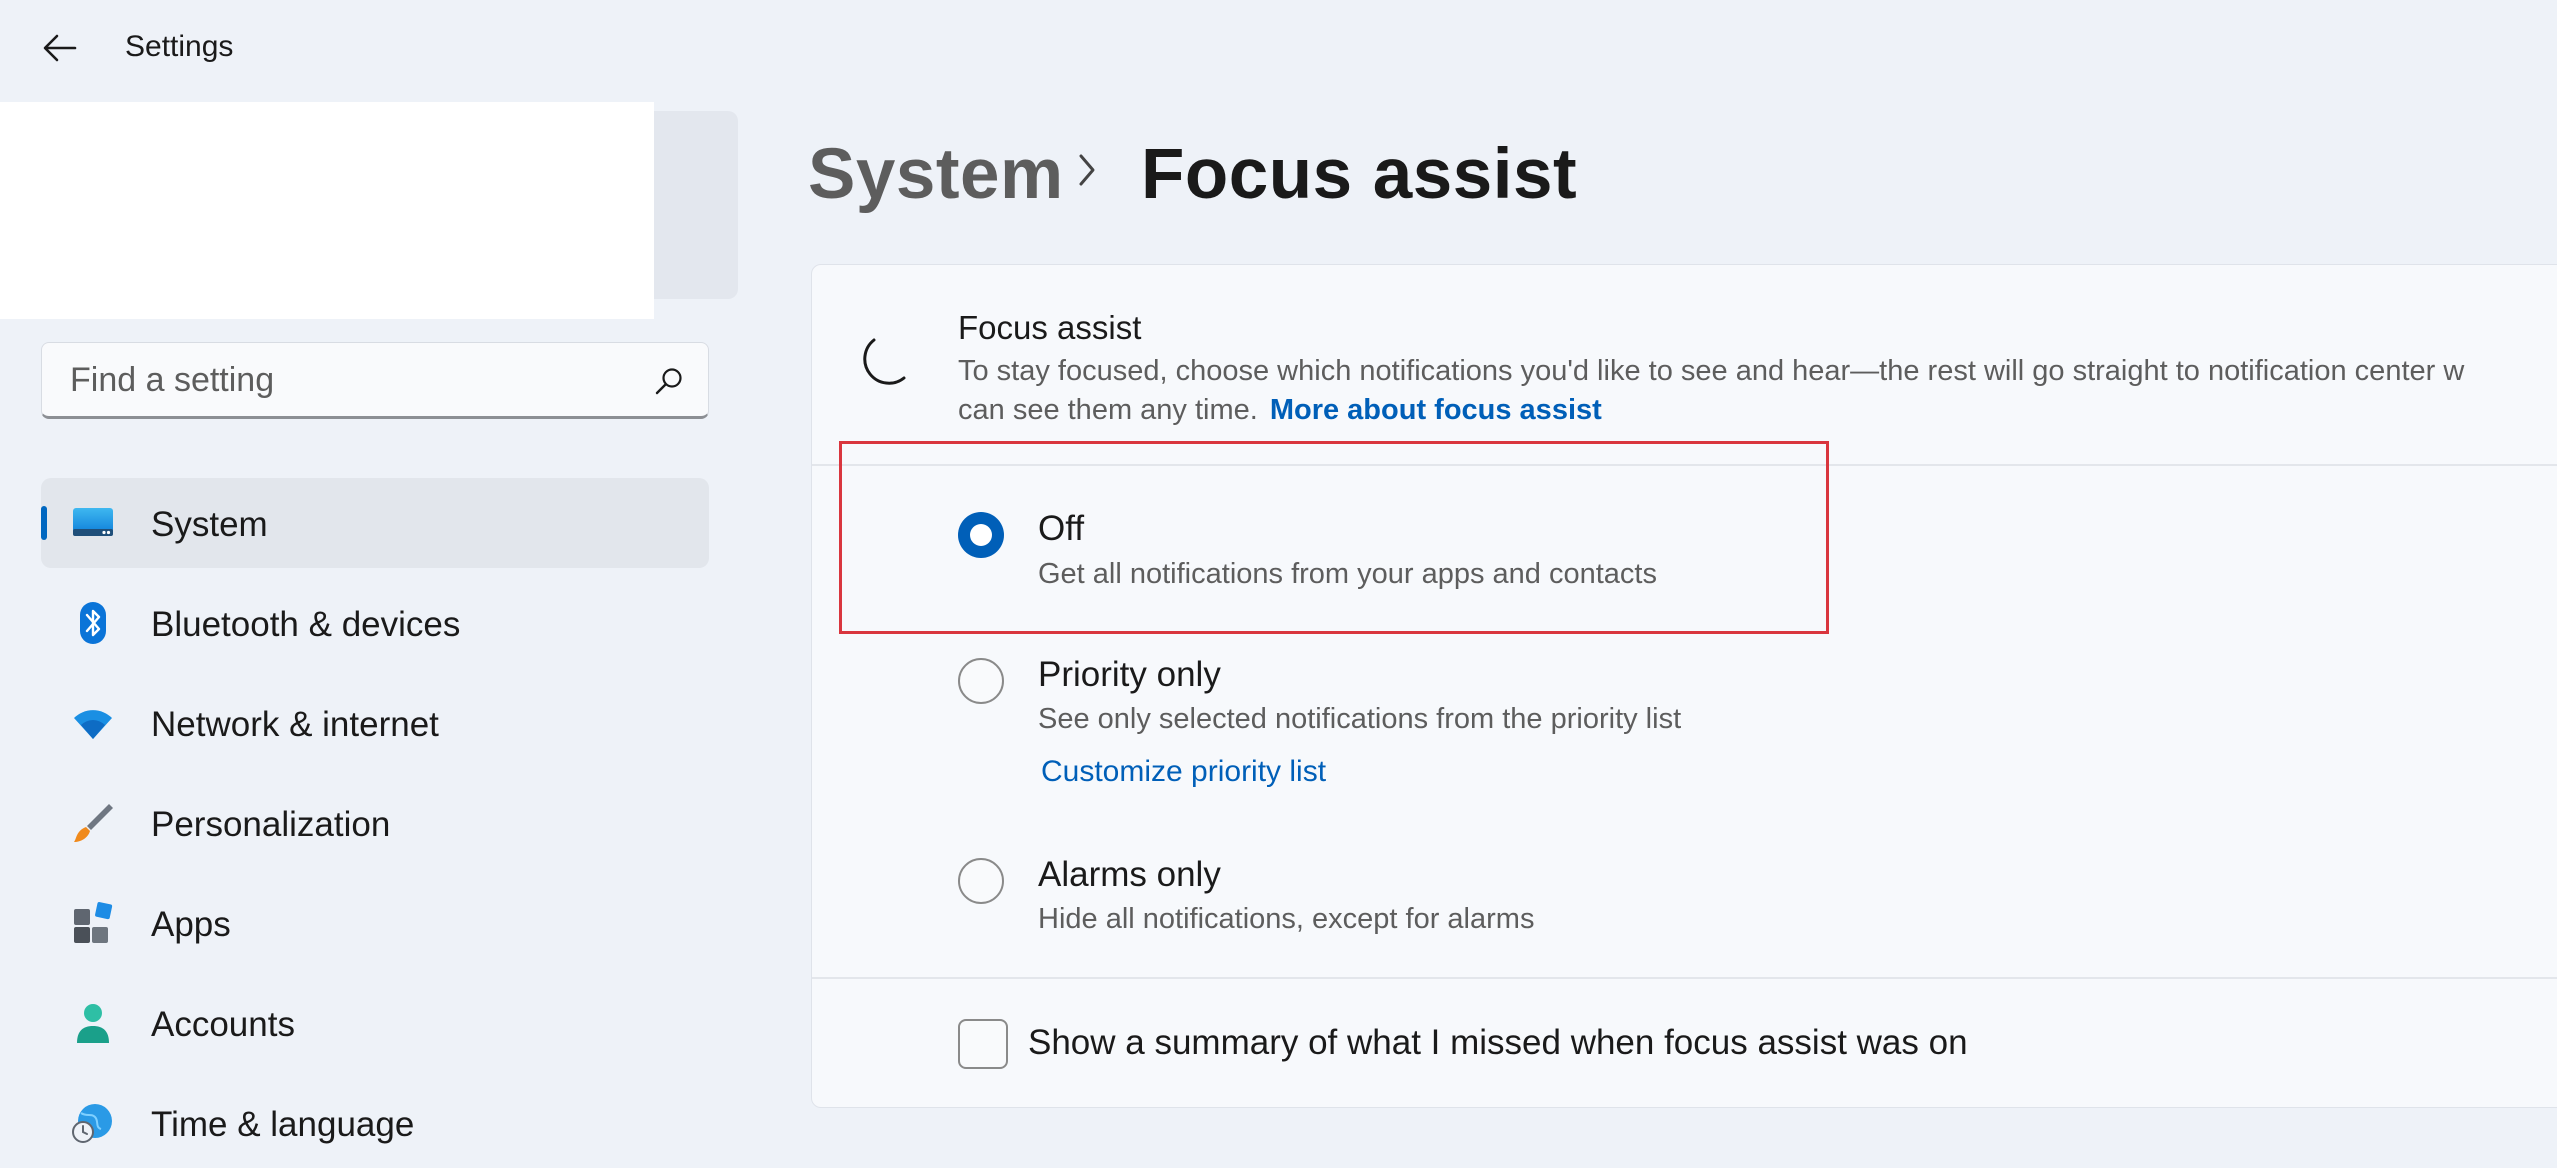  What do you see at coordinates (327, 210) in the screenshot?
I see `account-card` at bounding box center [327, 210].